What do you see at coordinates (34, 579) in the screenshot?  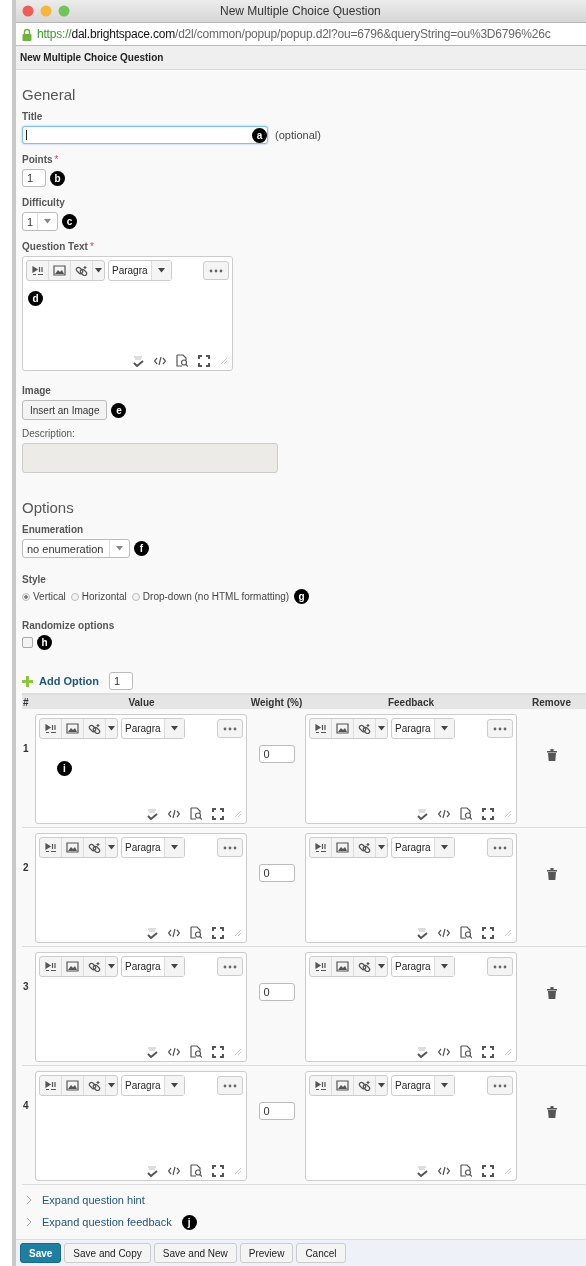 I see `field-label: Style` at bounding box center [34, 579].